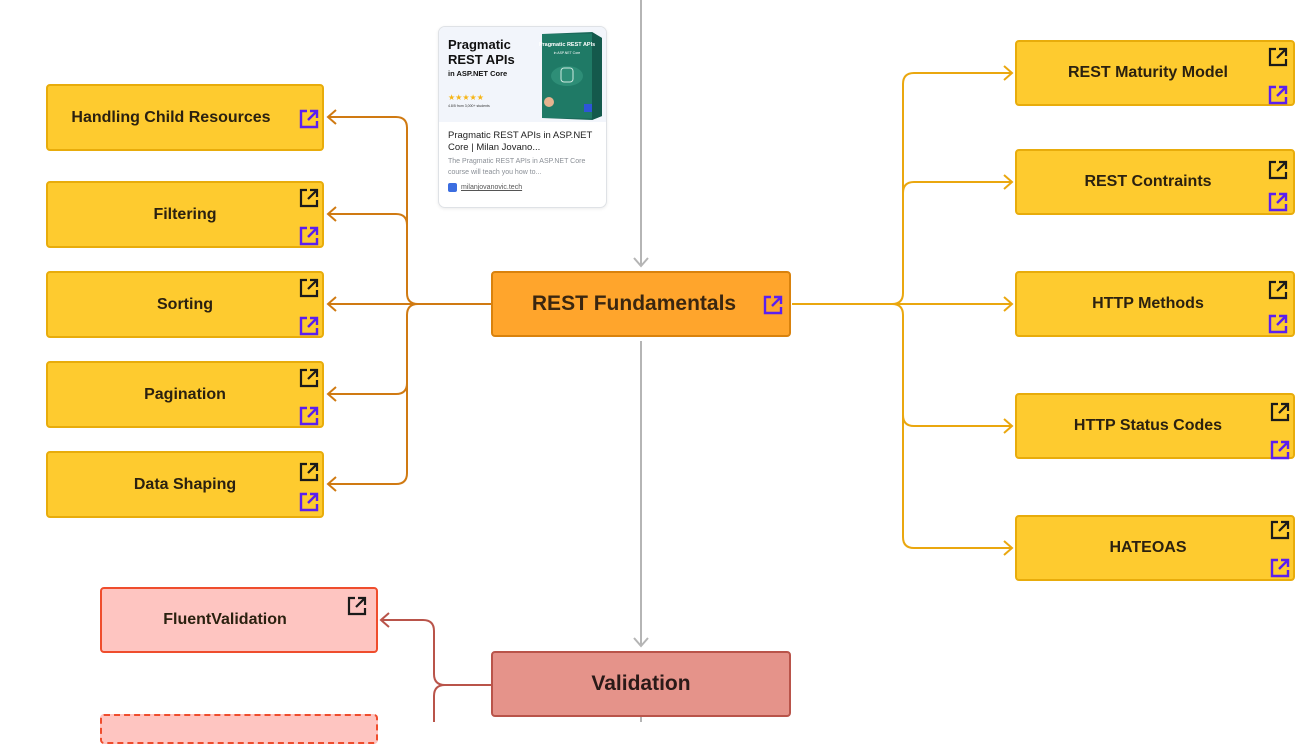 This screenshot has width=1306, height=744. Describe the element at coordinates (1147, 72) in the screenshot. I see `topic-label: REST Maturity Model` at that location.